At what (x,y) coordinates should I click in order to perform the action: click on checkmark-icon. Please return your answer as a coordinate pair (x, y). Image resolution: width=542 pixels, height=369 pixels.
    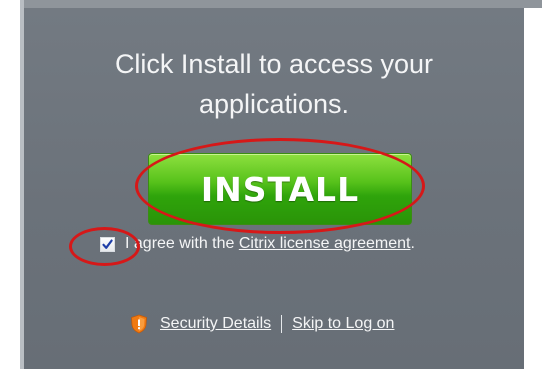
    Looking at the image, I should click on (107, 244).